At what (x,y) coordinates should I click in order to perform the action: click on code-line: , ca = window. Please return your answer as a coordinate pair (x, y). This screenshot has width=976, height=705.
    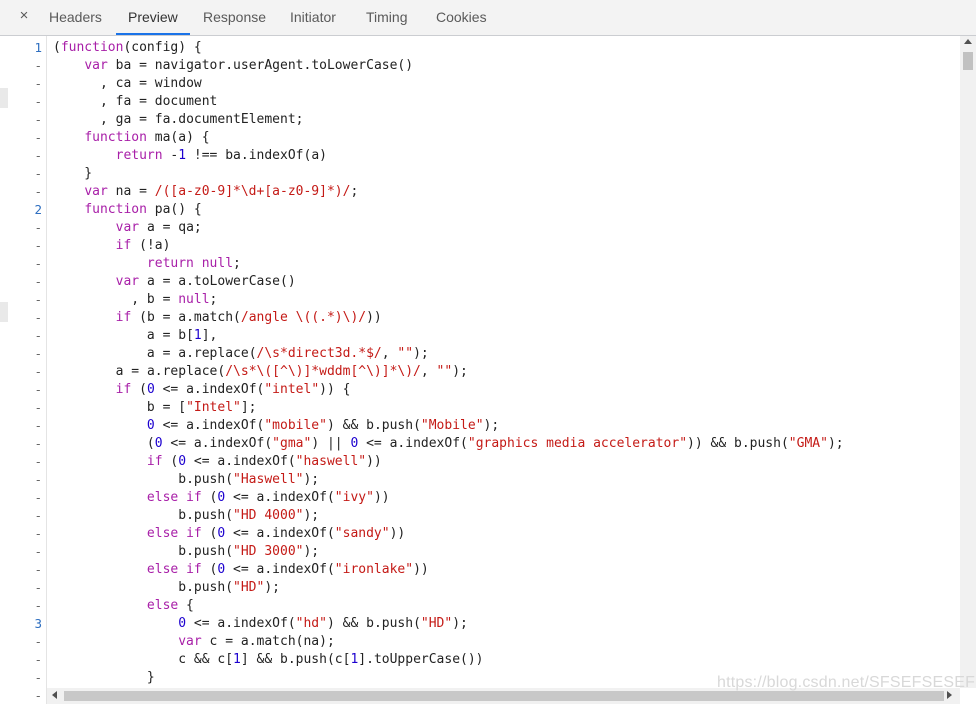
    Looking at the image, I should click on (127, 83).